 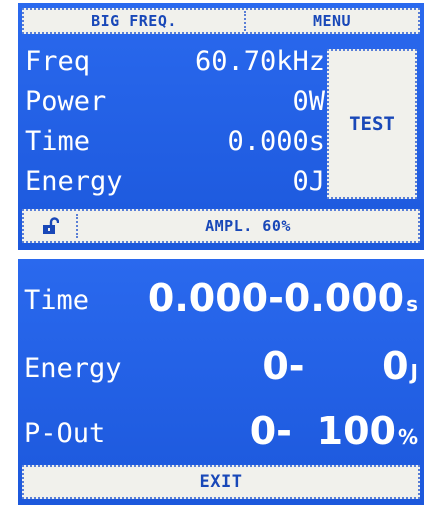 I want to click on energy-value: 0J, so click(x=308, y=181).